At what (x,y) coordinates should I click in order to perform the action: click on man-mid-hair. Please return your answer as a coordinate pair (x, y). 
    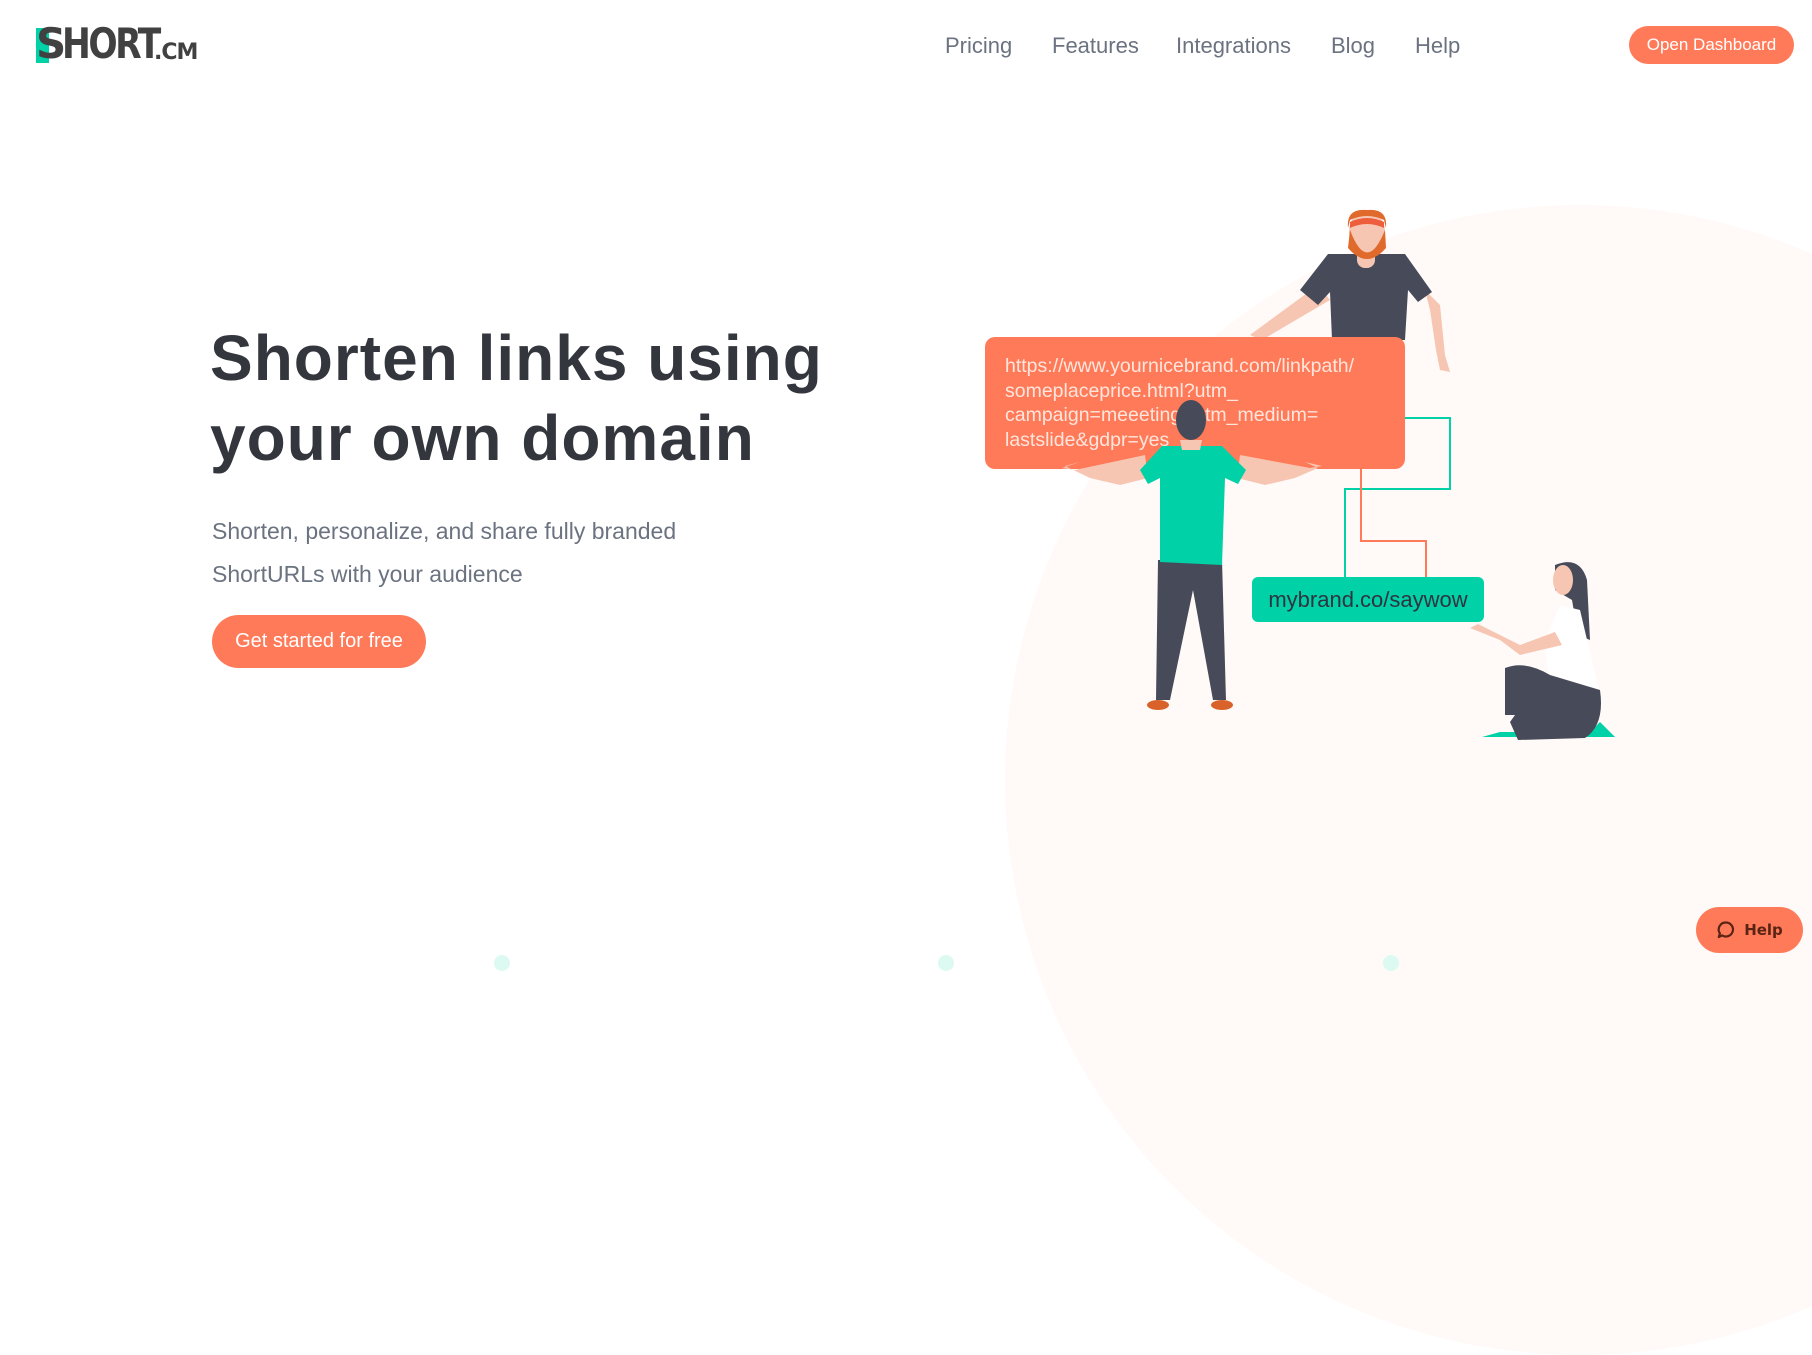
    Looking at the image, I should click on (1191, 420).